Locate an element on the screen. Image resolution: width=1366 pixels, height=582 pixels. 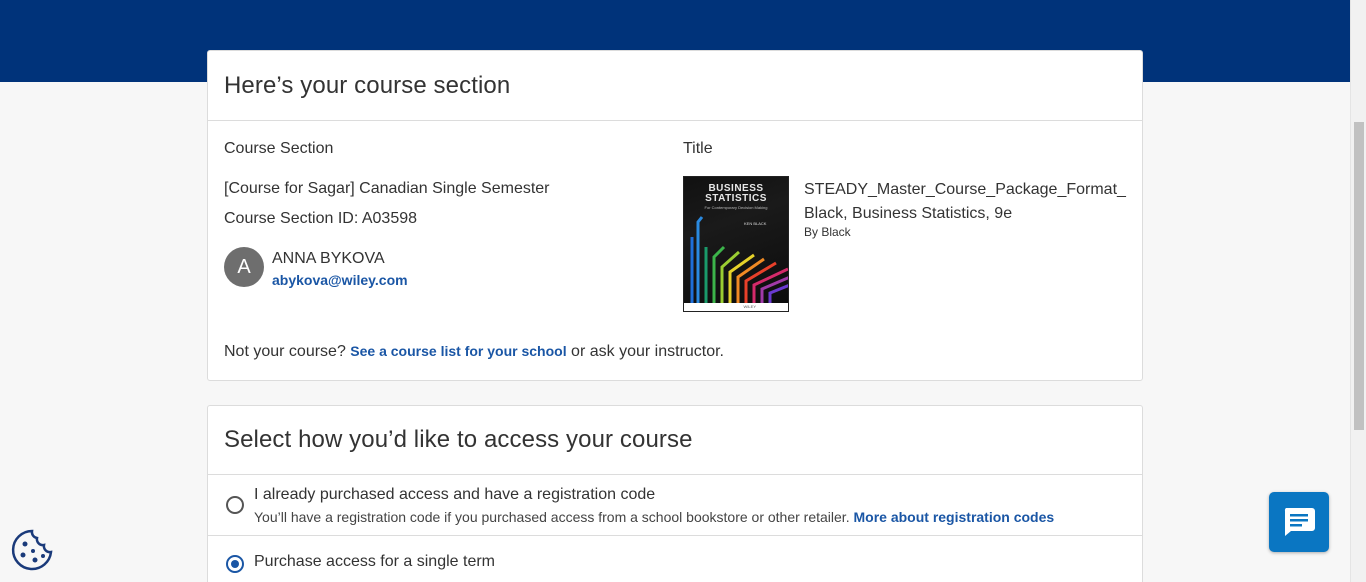
title-label: Title is located at coordinates (698, 148).